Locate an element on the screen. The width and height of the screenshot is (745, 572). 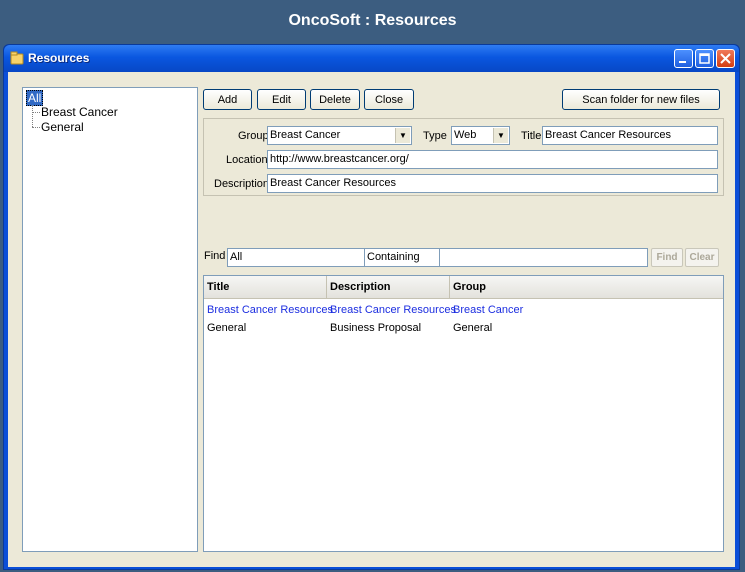
location-field: http://www.breastcancer.org/ is located at coordinates (492, 159).